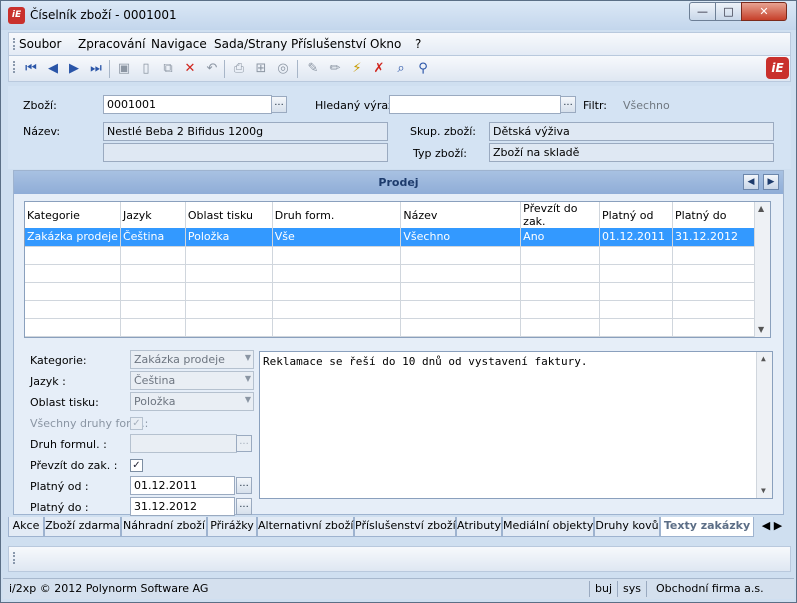  I want to click on search-icon: ⌕, so click(401, 69).